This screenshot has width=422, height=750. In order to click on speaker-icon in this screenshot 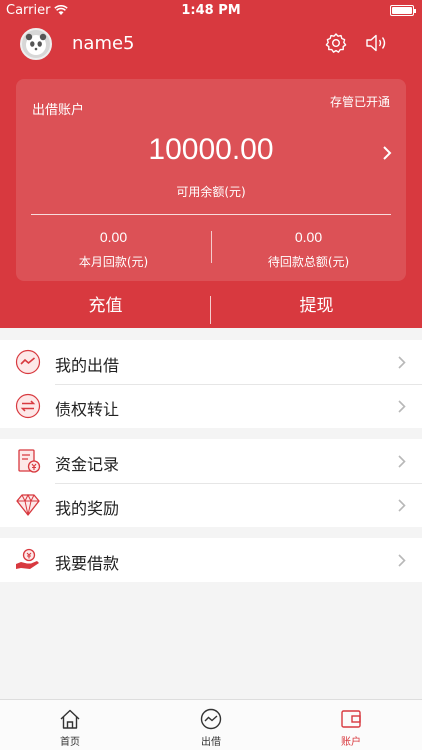, I will do `click(376, 43)`.